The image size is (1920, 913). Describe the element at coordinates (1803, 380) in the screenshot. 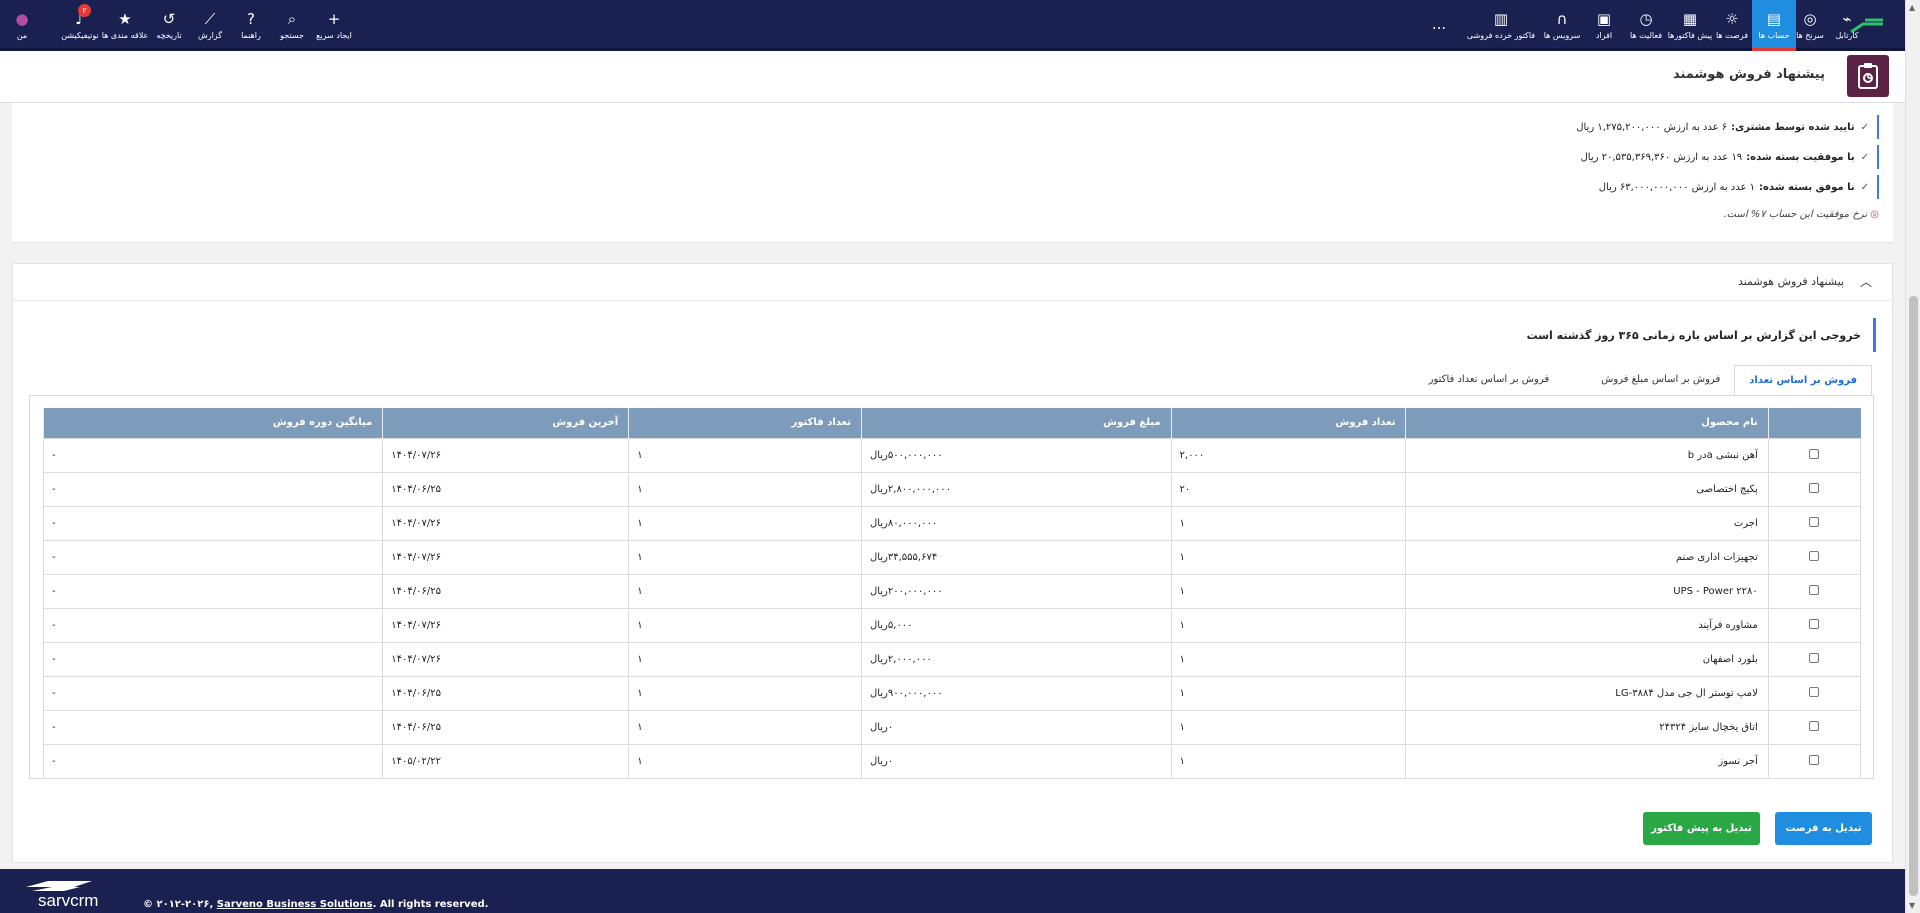

I see `tab-0: فروش بر اساس تعداد` at that location.